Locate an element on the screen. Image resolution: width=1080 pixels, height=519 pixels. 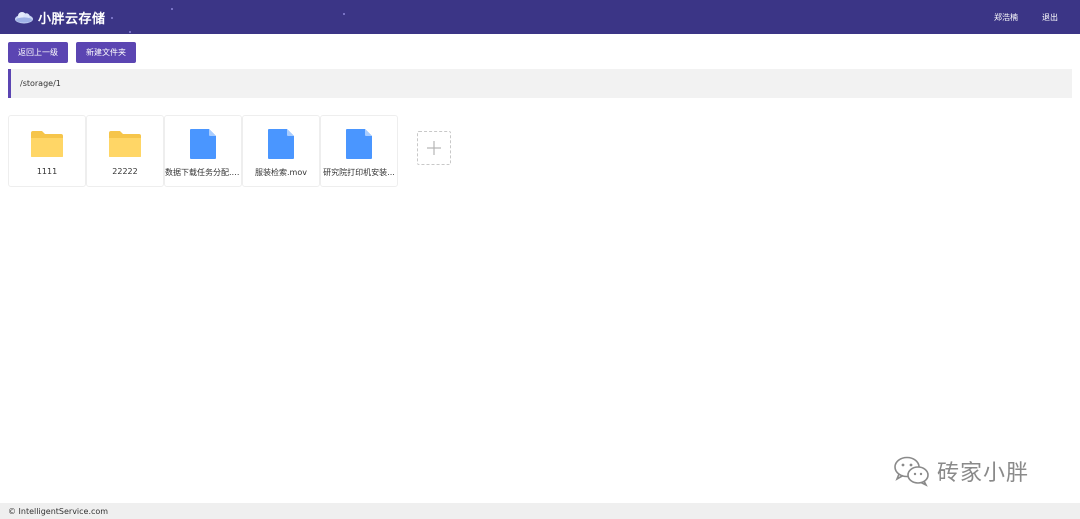
file-item-folder: 22222 is located at coordinates (125, 151).